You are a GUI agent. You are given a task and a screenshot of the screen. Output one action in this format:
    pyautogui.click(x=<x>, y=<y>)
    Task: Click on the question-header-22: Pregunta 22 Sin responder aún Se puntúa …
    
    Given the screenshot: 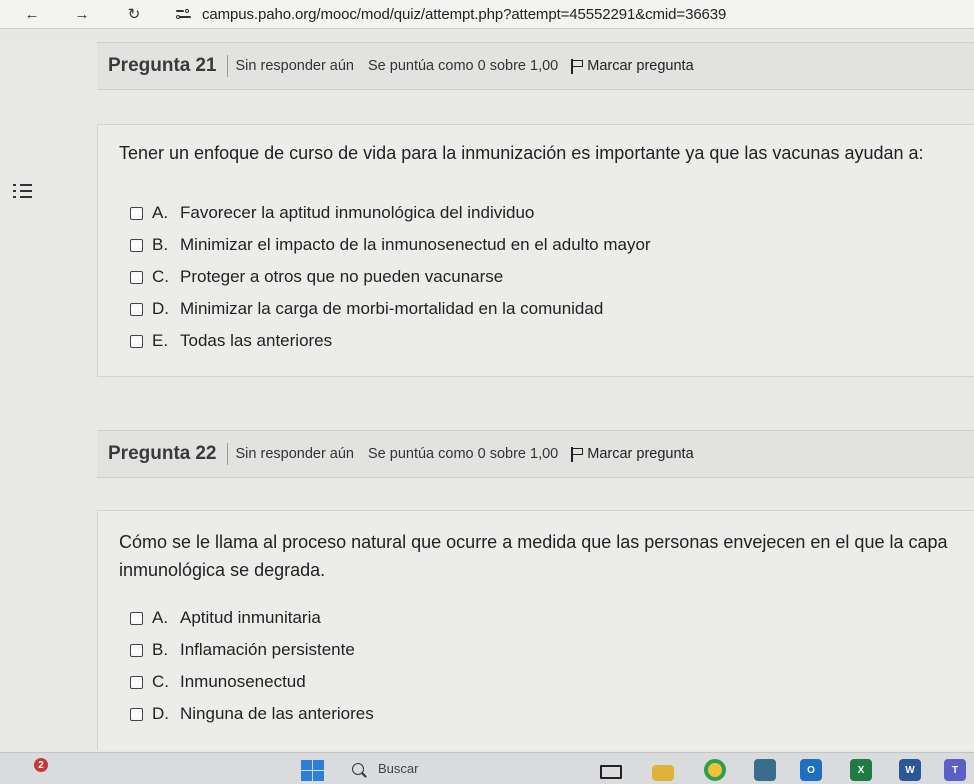 What is the action you would take?
    pyautogui.click(x=535, y=454)
    